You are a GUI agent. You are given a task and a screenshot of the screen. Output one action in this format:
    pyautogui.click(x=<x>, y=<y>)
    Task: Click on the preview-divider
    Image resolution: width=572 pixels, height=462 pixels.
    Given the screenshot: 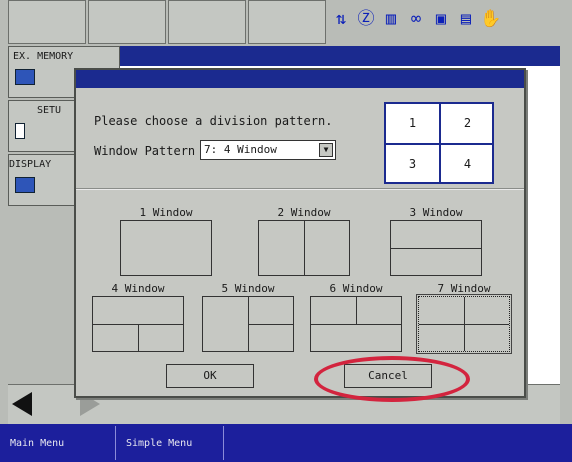 What is the action you would take?
    pyautogui.click(x=439, y=144)
    